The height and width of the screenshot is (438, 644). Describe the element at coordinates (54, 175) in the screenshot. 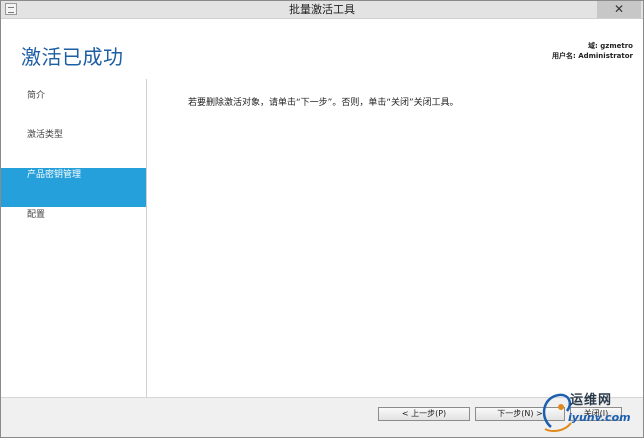

I see `sidebar-item-label: 产品密钥管理` at that location.